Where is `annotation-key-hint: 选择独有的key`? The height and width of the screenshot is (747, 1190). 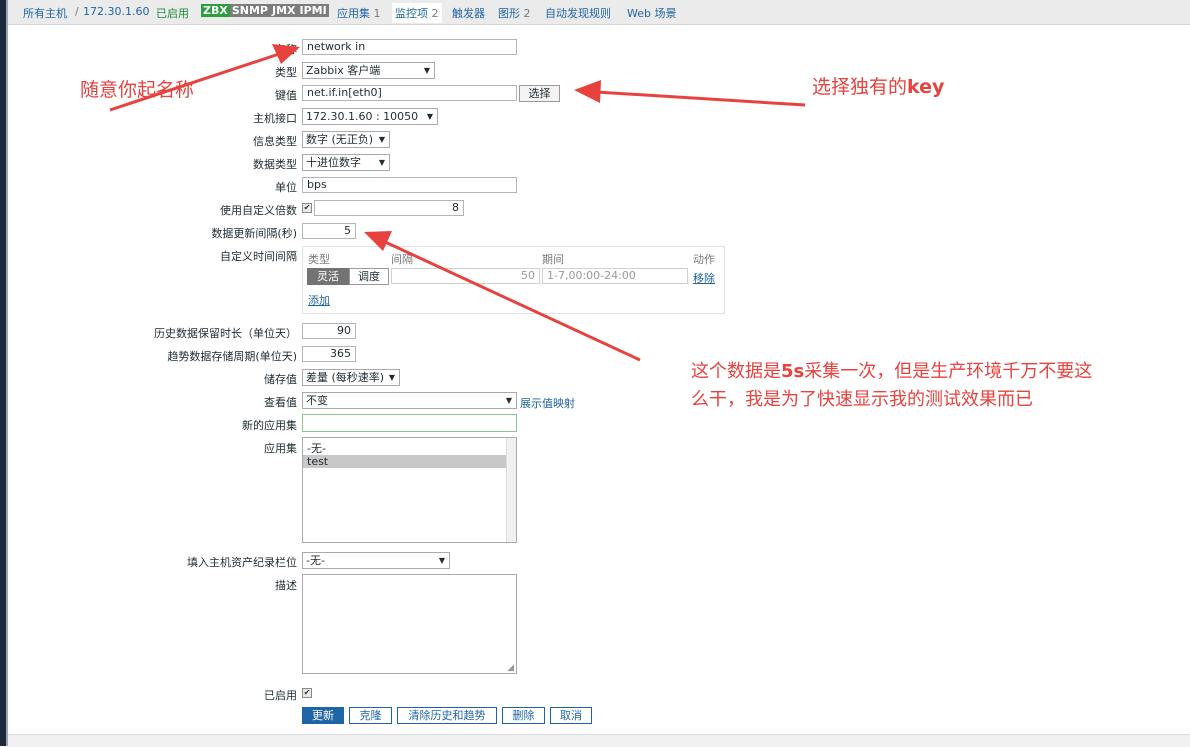 annotation-key-hint: 选择独有的key is located at coordinates (878, 87).